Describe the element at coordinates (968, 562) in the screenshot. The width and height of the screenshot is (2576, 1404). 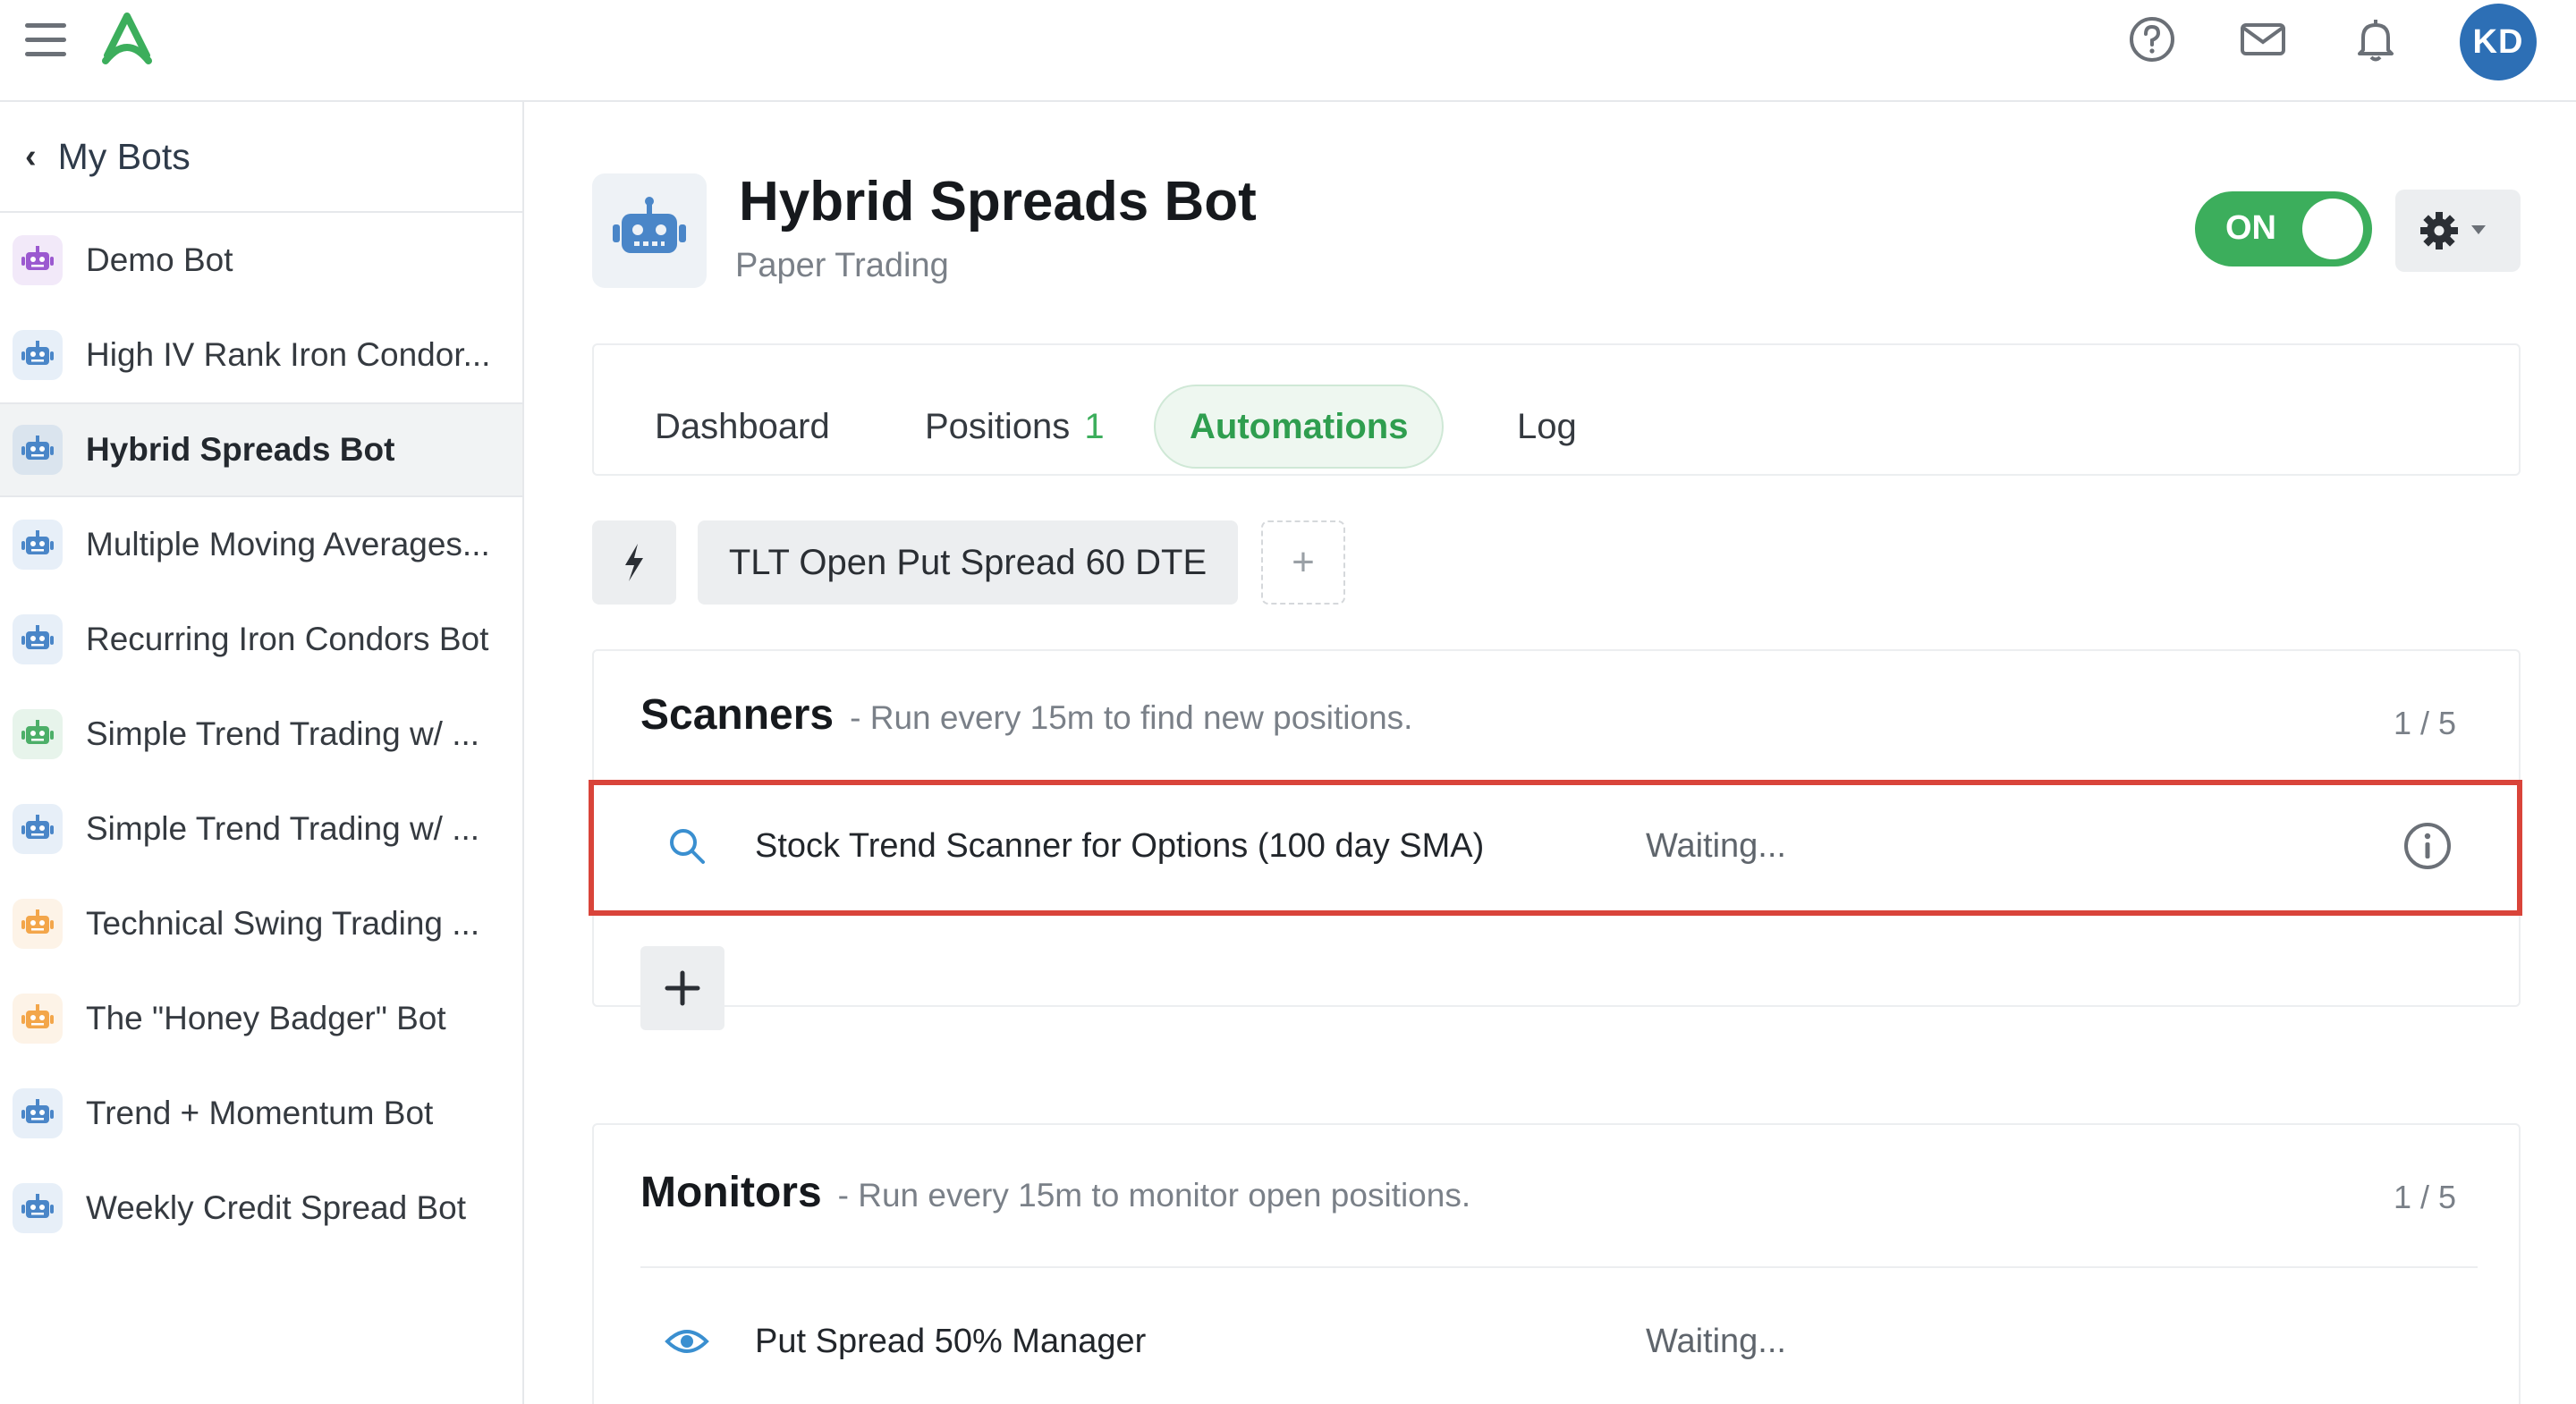
I see `automation-chip: TLT Open Put Spread 60 DTE` at that location.